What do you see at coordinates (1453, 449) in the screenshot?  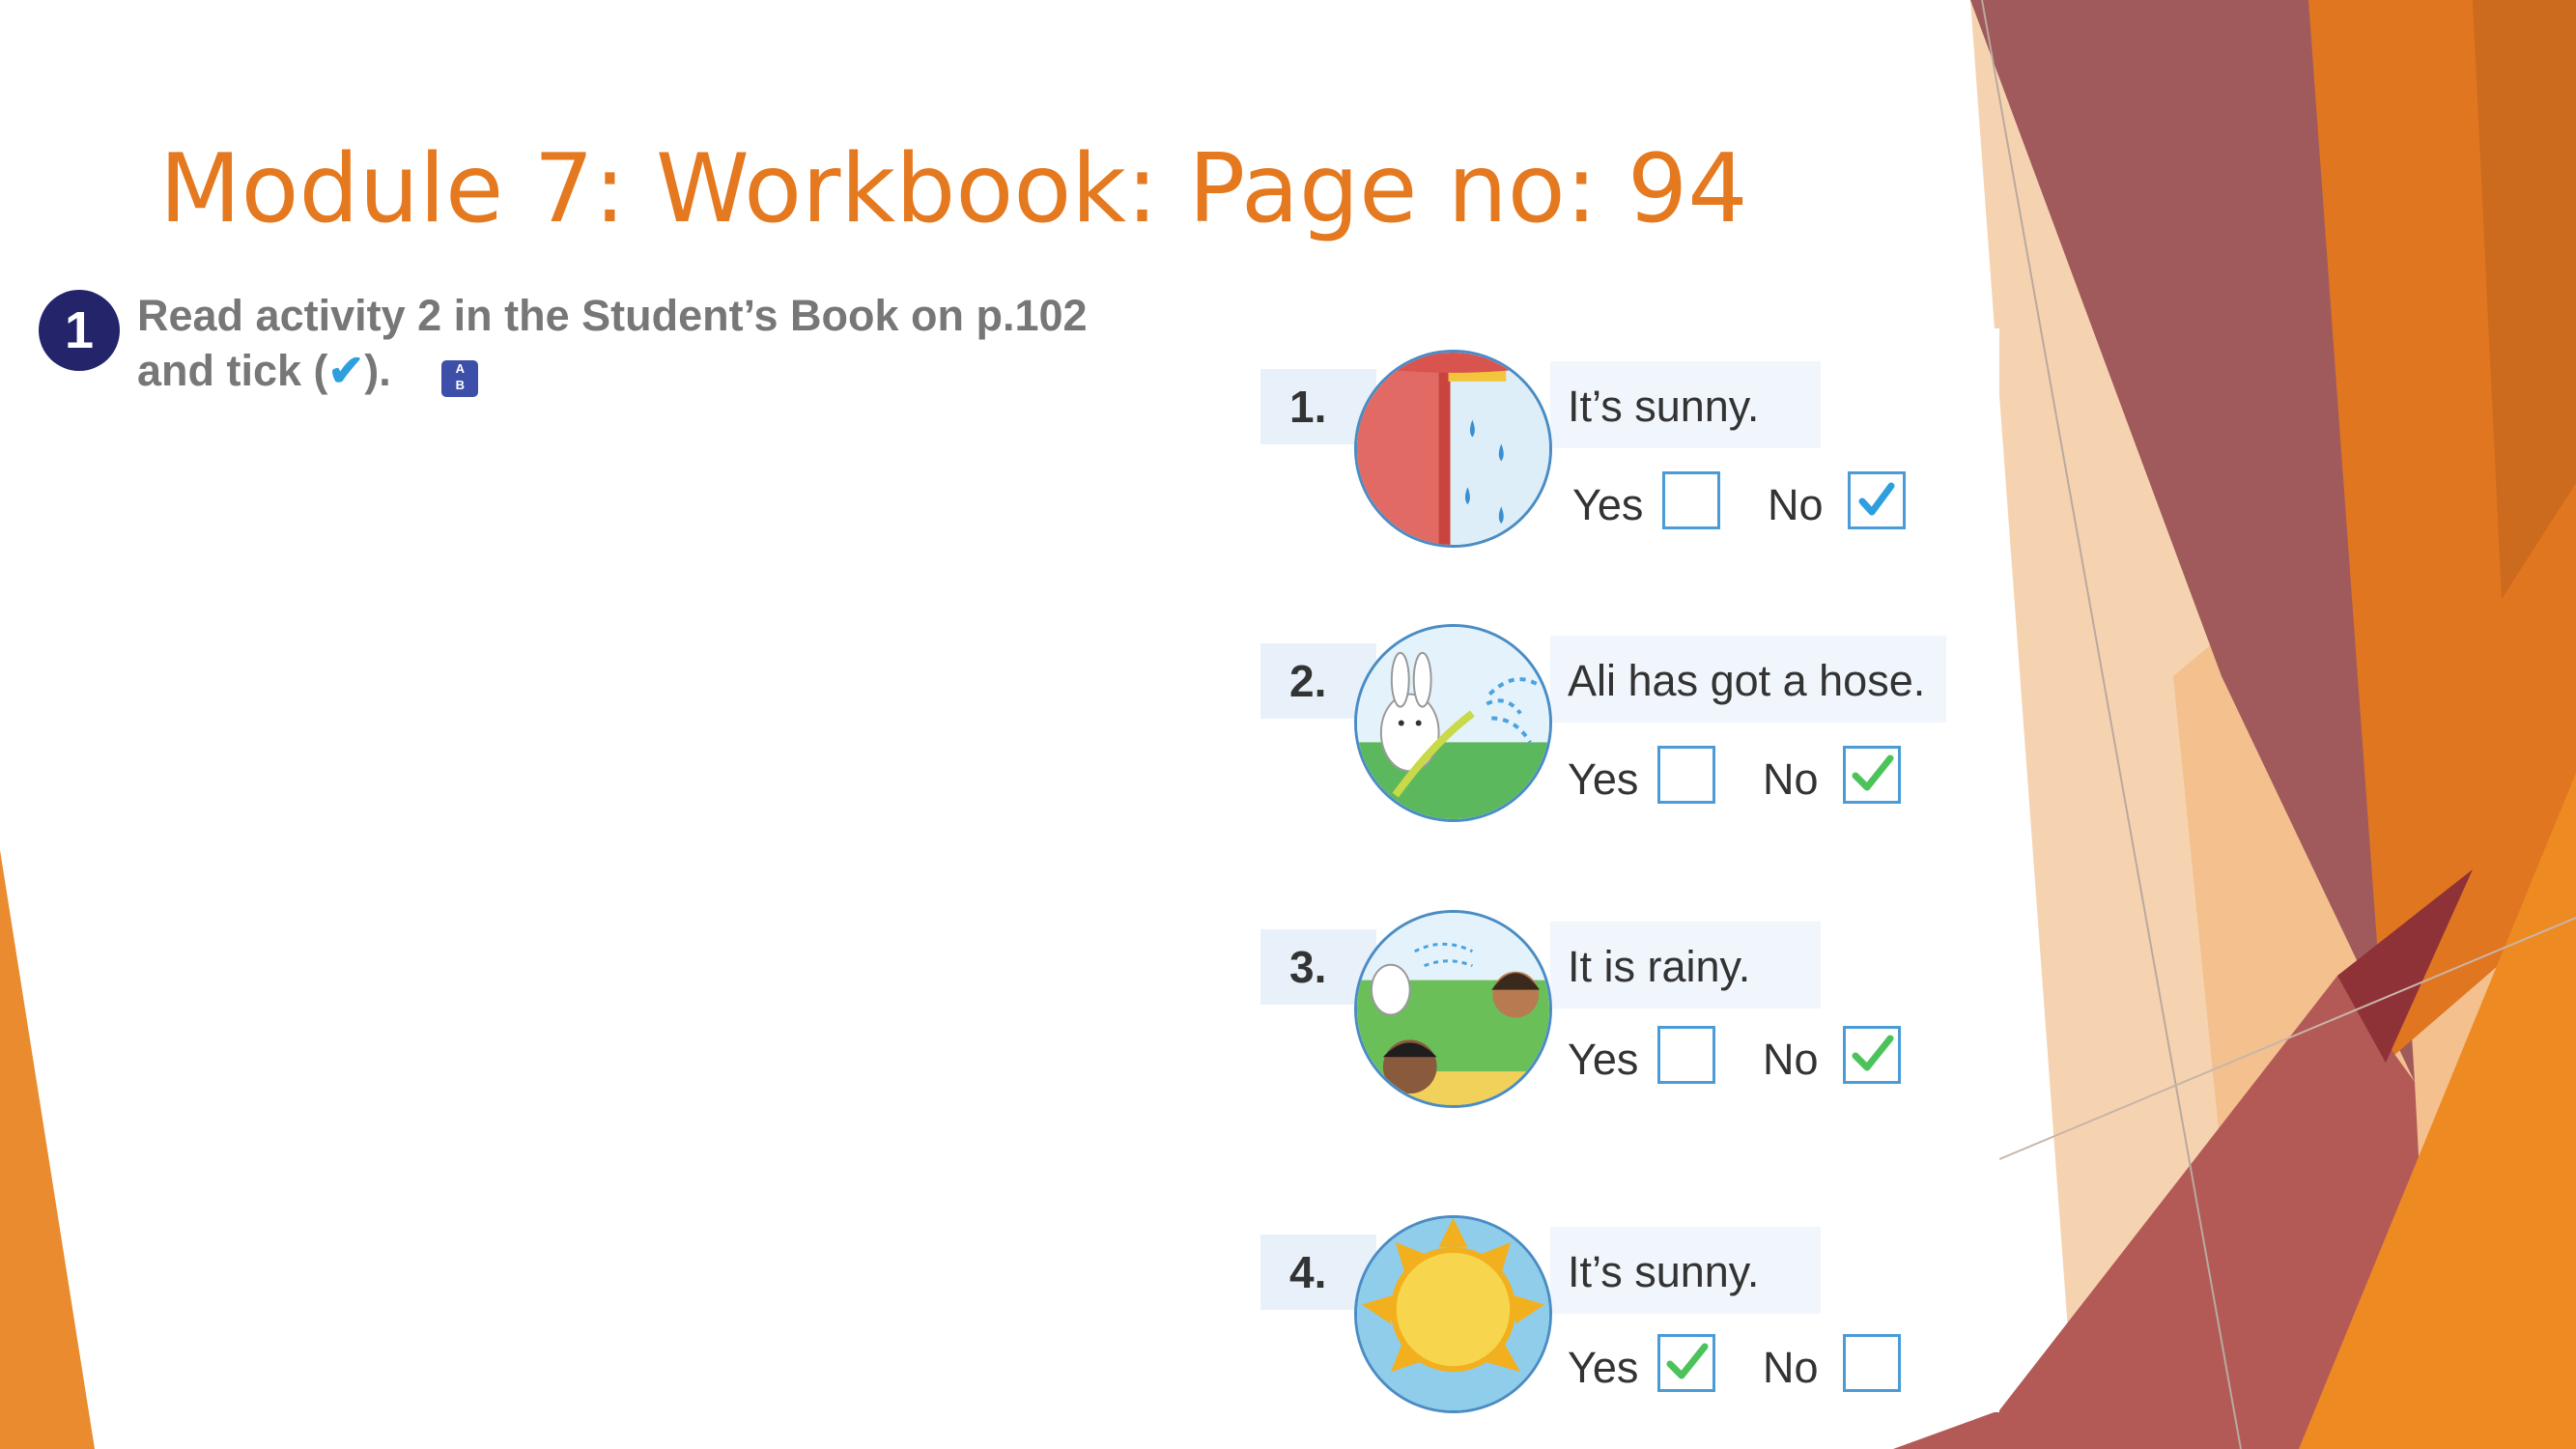 I see `rain-window-icon` at bounding box center [1453, 449].